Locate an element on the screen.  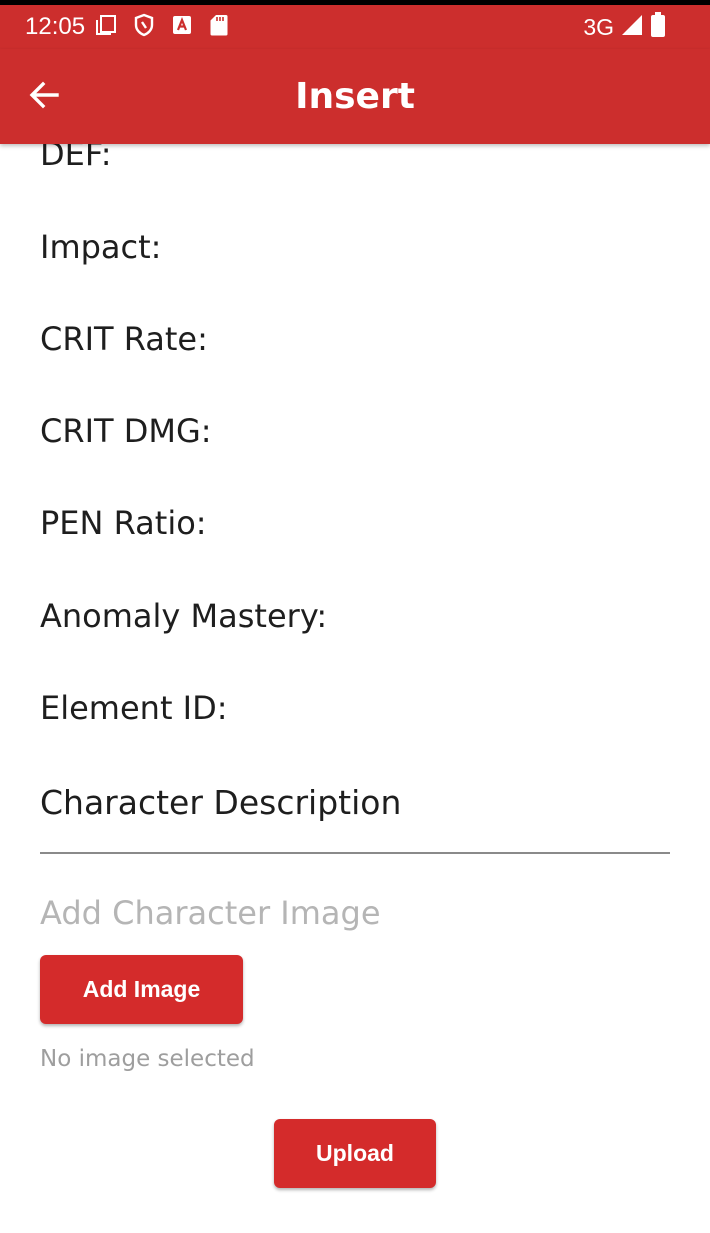
a-icon is located at coordinates (182, 27).